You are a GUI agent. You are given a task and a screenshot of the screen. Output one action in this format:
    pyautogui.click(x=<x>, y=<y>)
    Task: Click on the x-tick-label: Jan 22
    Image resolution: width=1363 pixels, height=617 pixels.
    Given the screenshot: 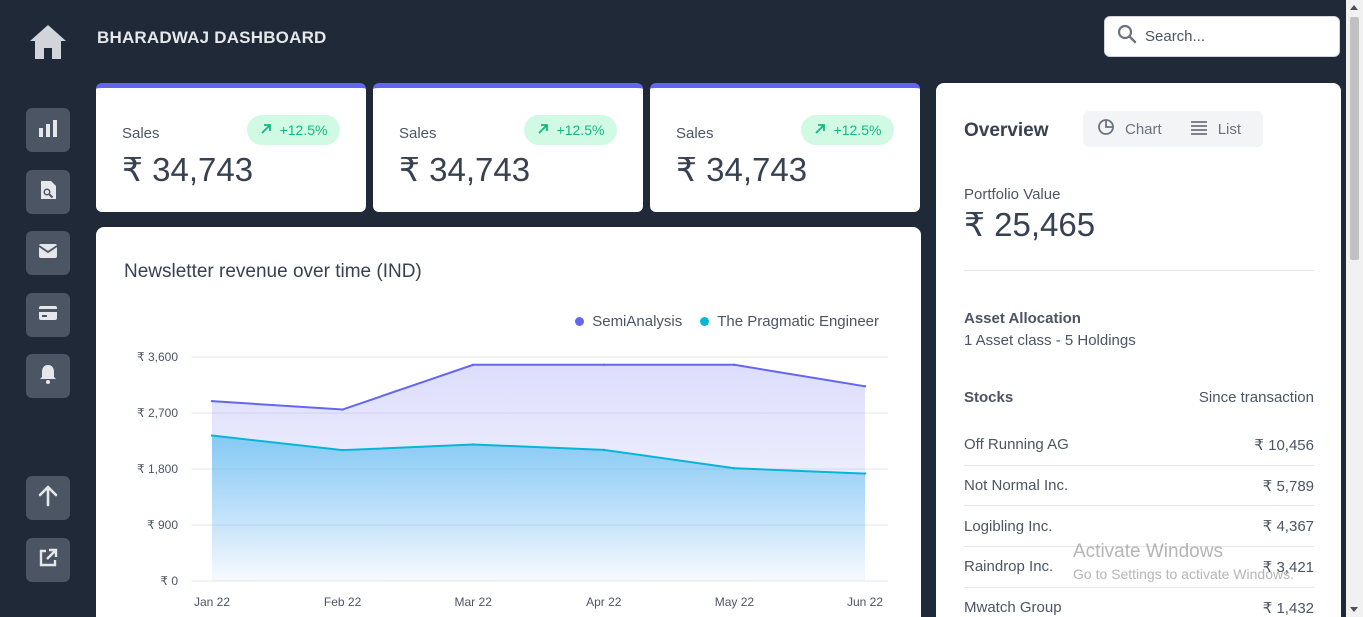 What is the action you would take?
    pyautogui.click(x=212, y=602)
    